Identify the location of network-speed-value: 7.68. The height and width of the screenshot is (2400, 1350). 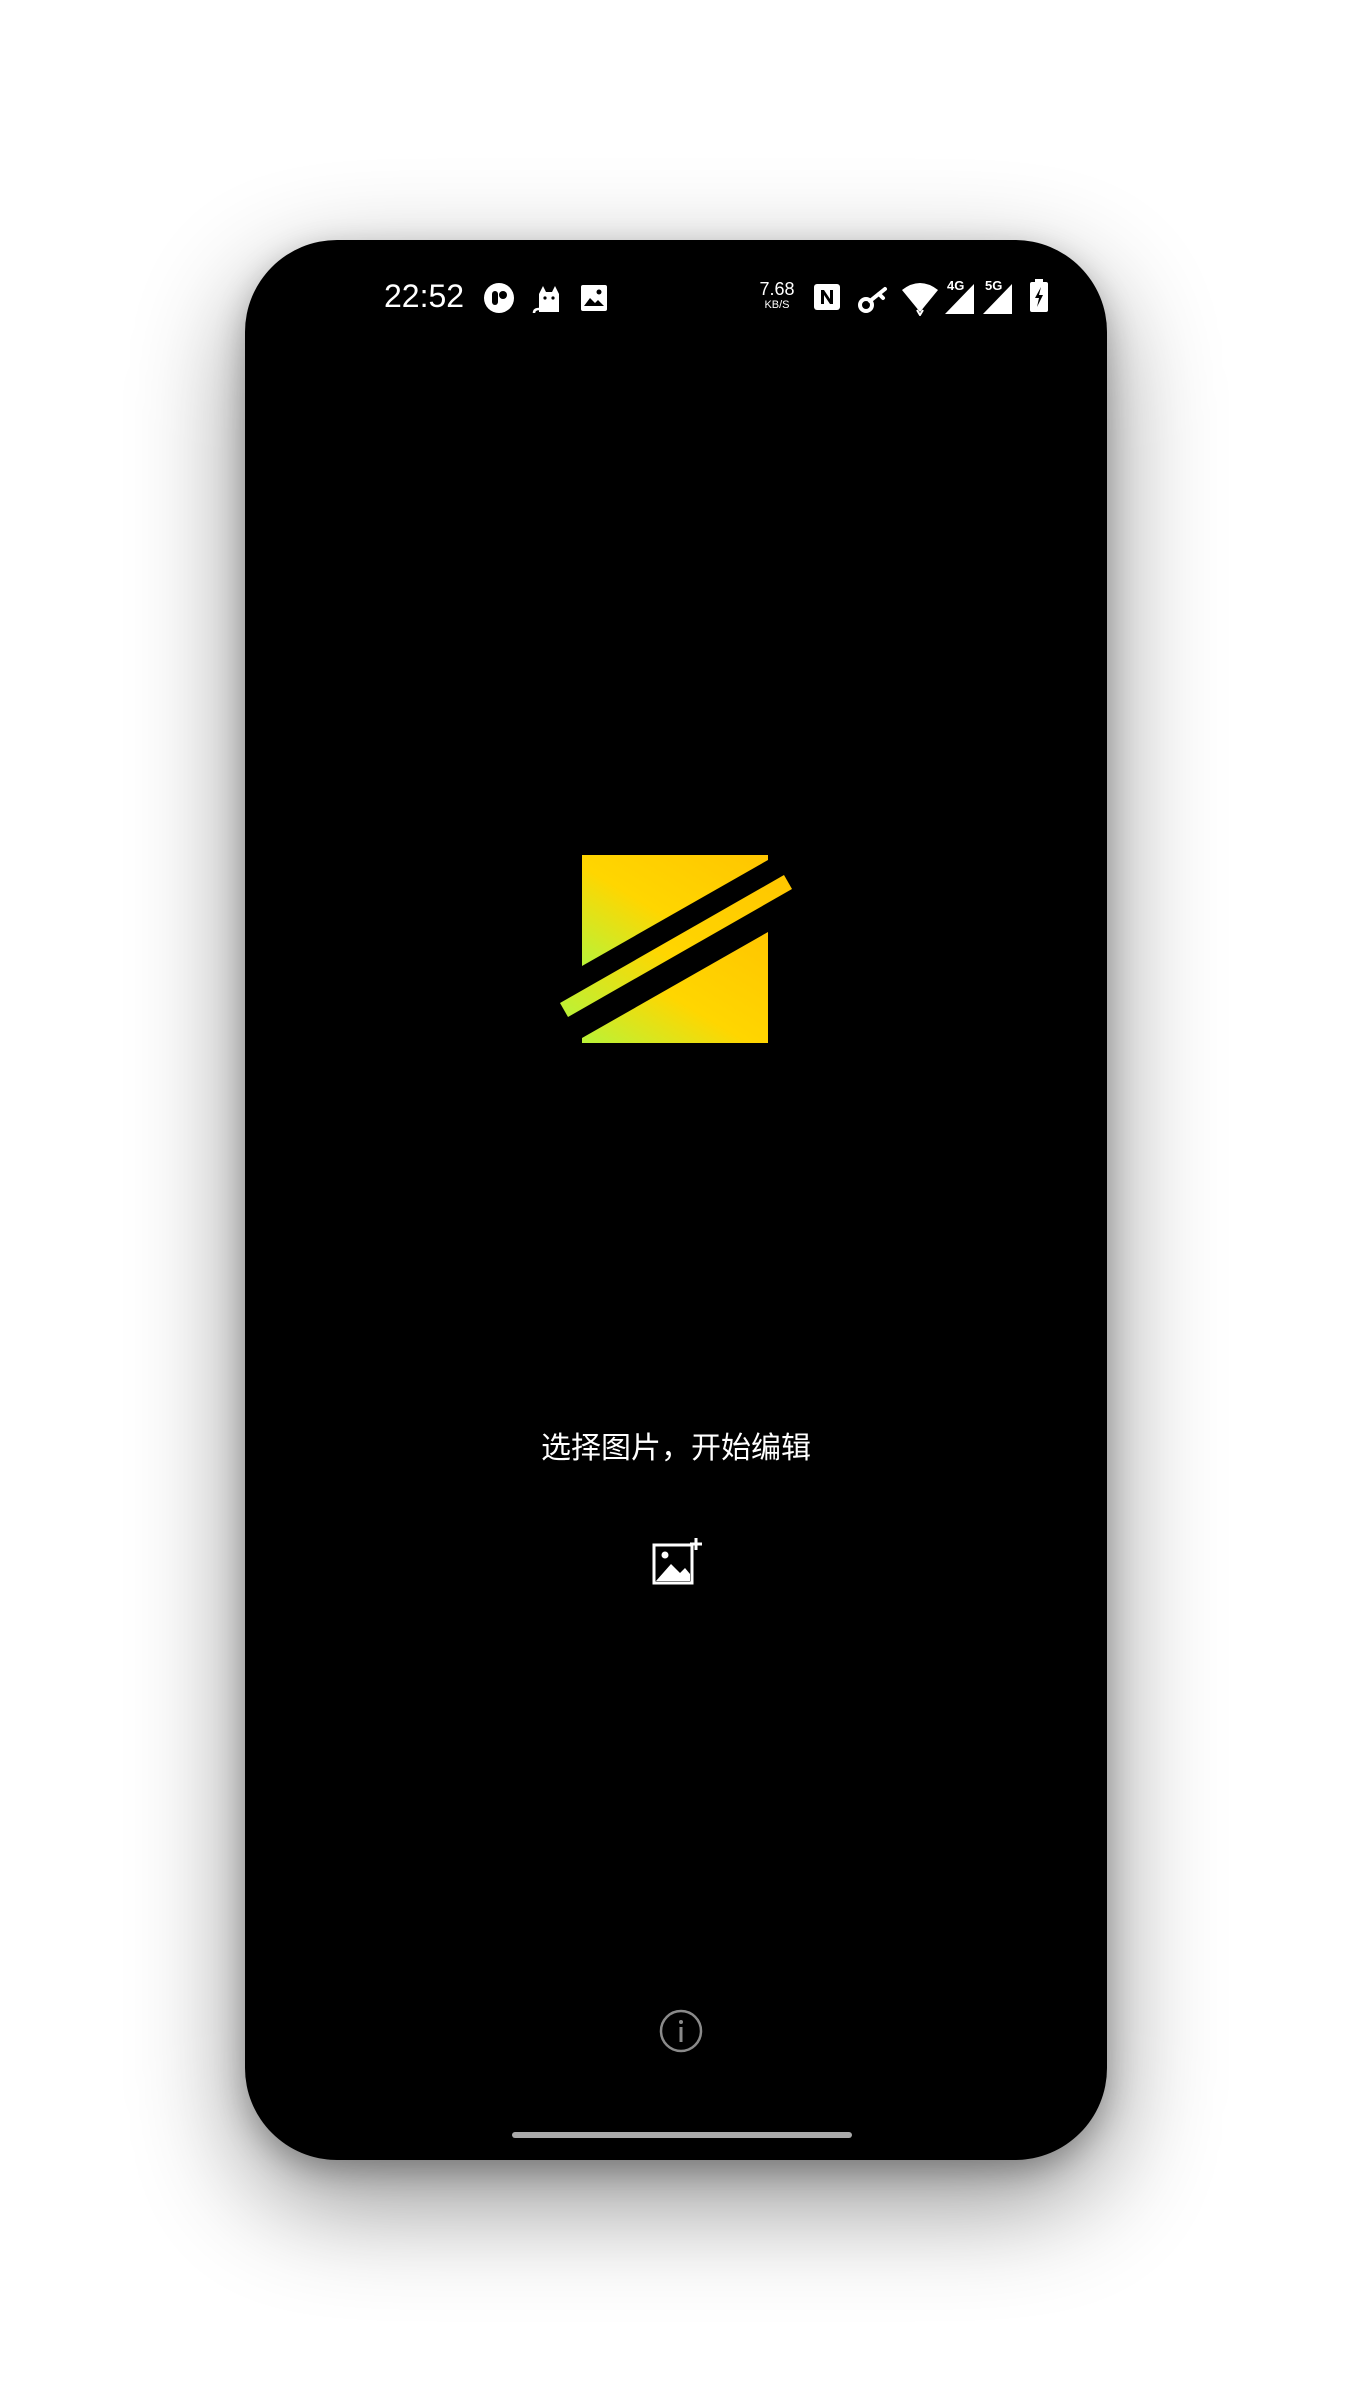
(777, 289).